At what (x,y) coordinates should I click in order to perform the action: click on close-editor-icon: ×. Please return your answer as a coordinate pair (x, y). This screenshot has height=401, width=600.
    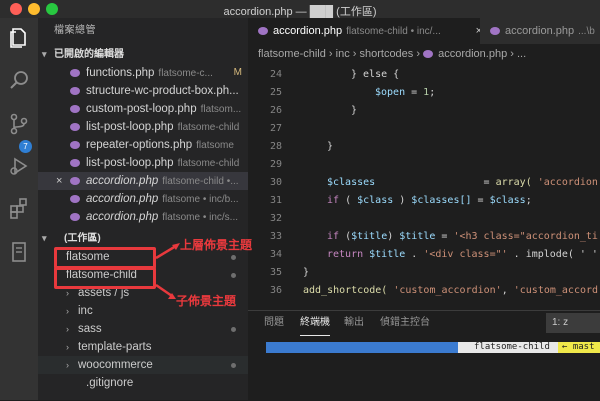
    Looking at the image, I should click on (59, 181).